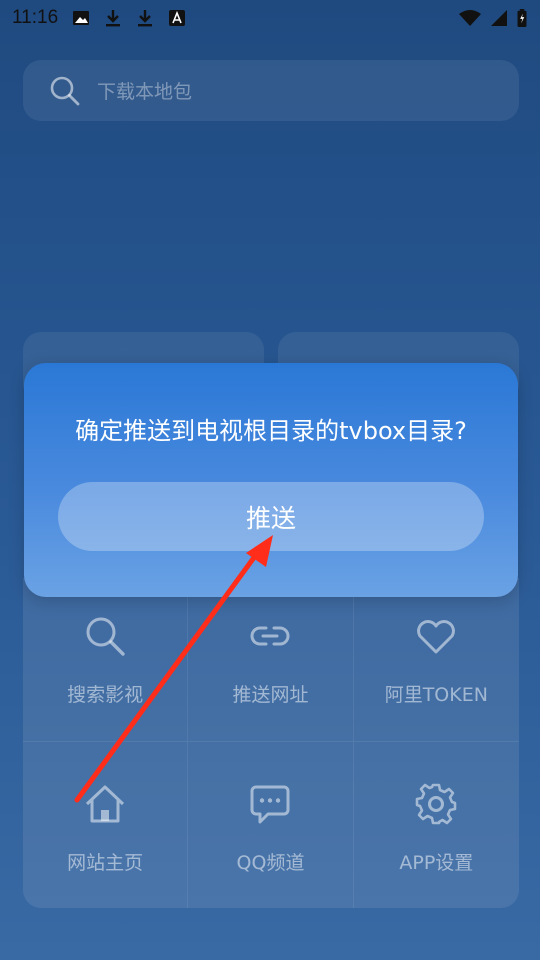 This screenshot has height=960, width=540. Describe the element at coordinates (271, 431) in the screenshot. I see `dialog-message: 确定推送到电视根目录的tvbox目录?` at that location.